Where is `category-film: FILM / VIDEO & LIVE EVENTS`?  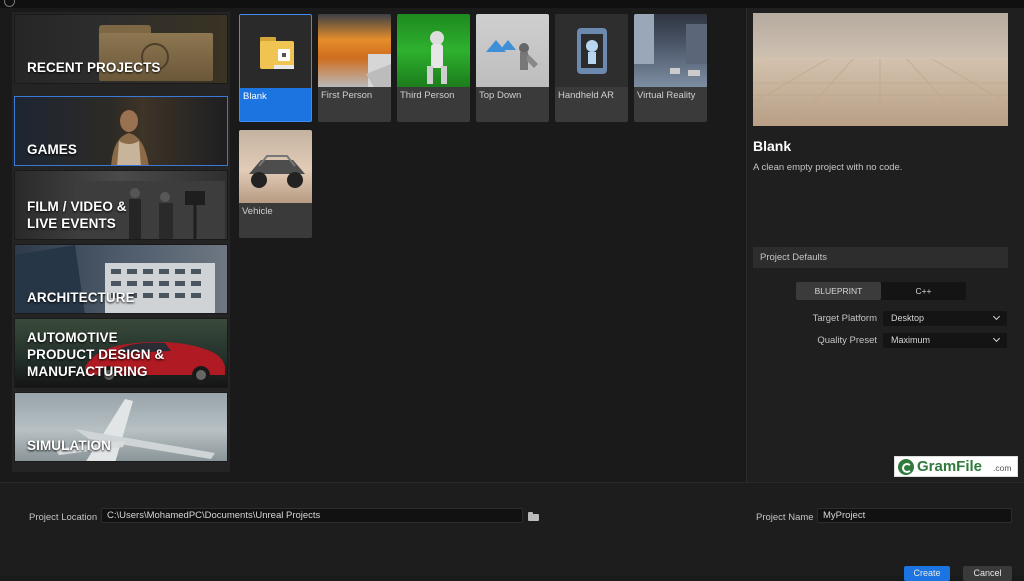 category-film: FILM / VIDEO & LIVE EVENTS is located at coordinates (121, 205).